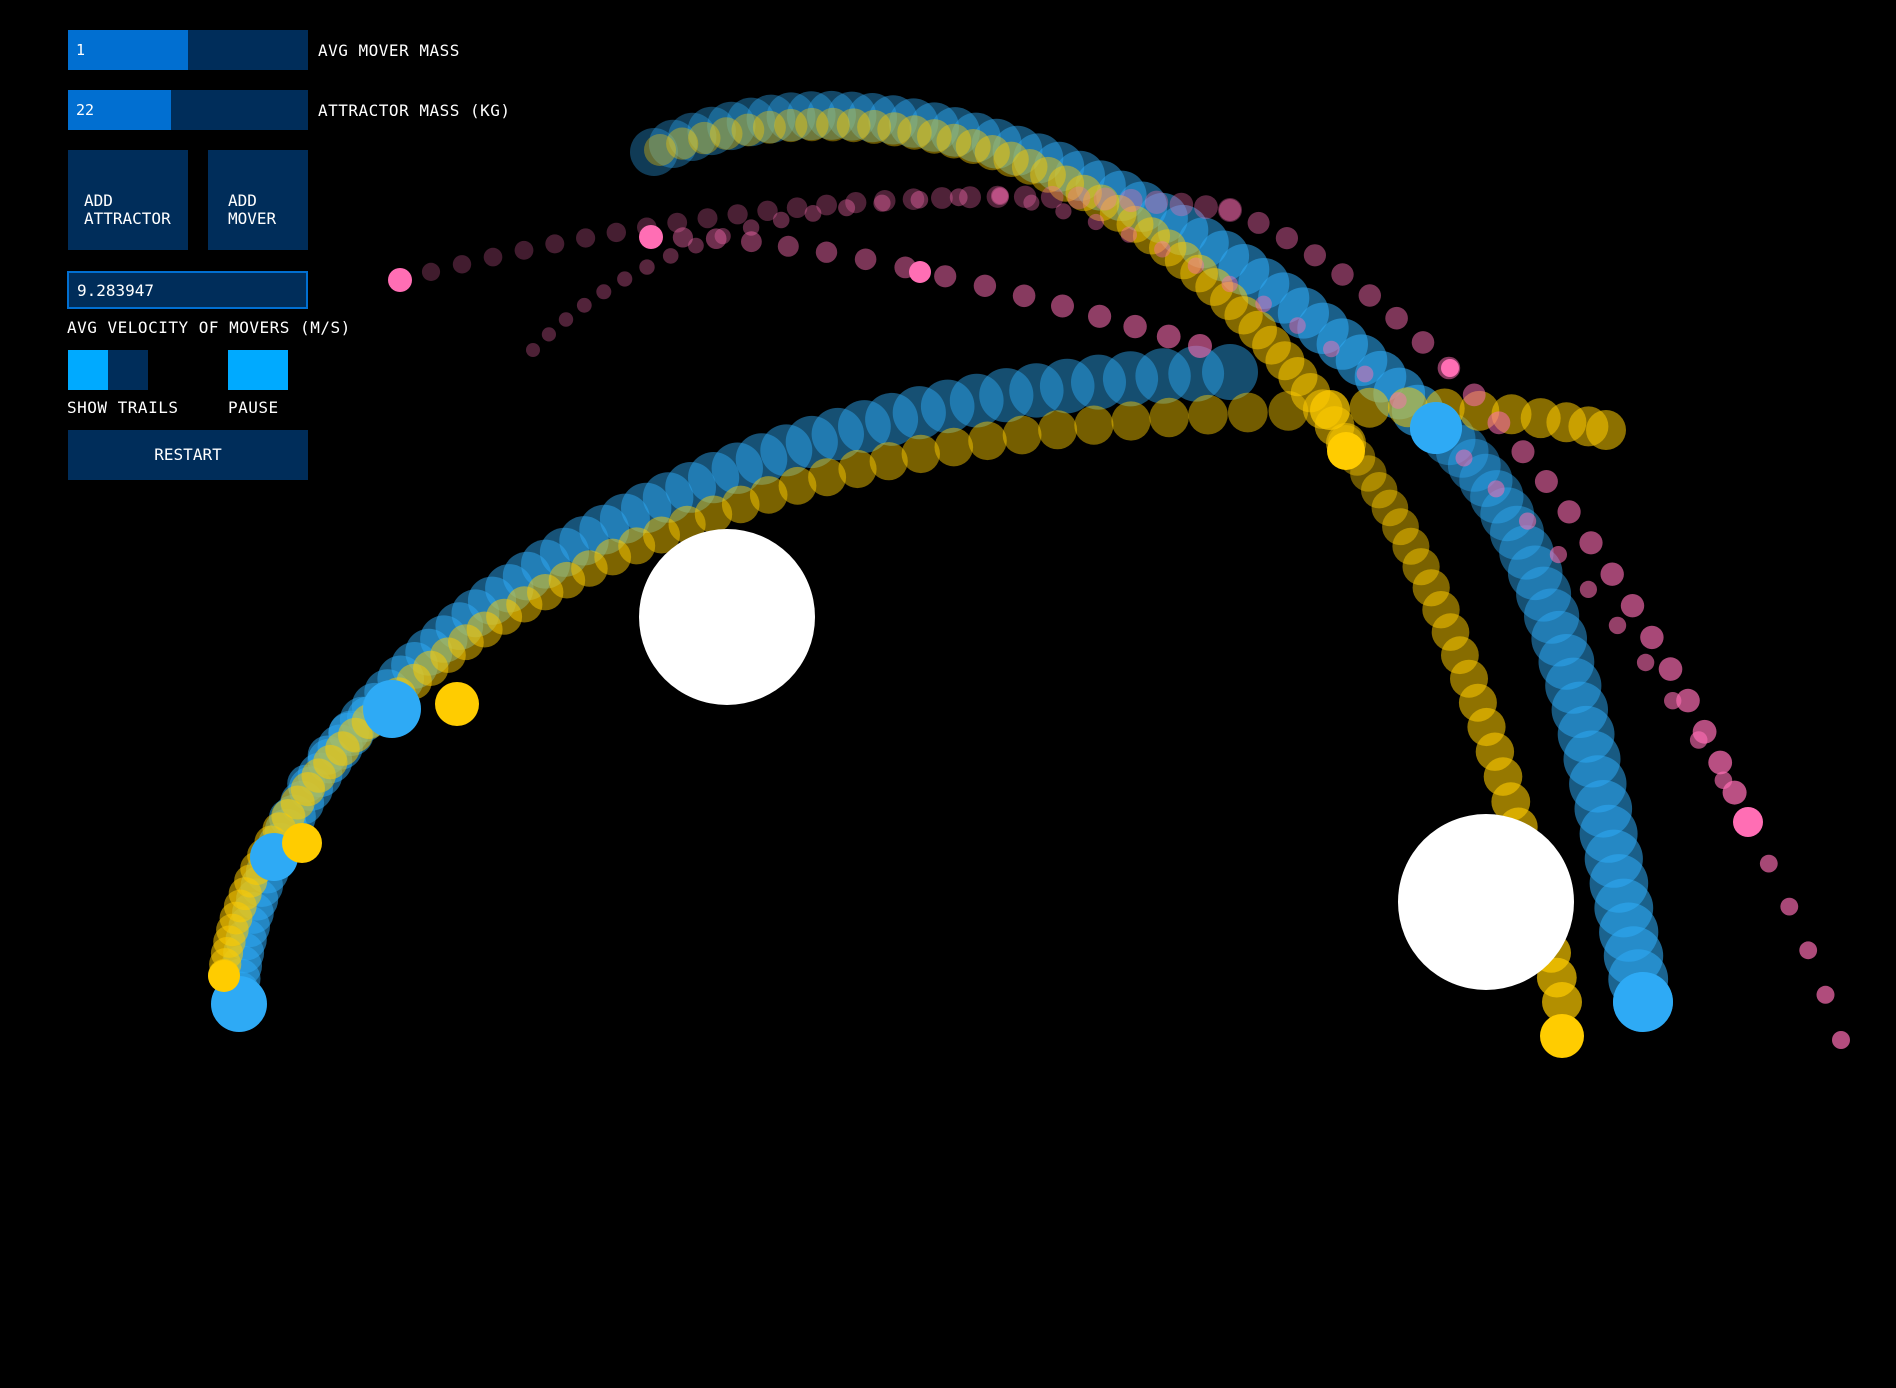 The image size is (1896, 1388). I want to click on show-trails-label: SHOW TRAILS, so click(123, 407).